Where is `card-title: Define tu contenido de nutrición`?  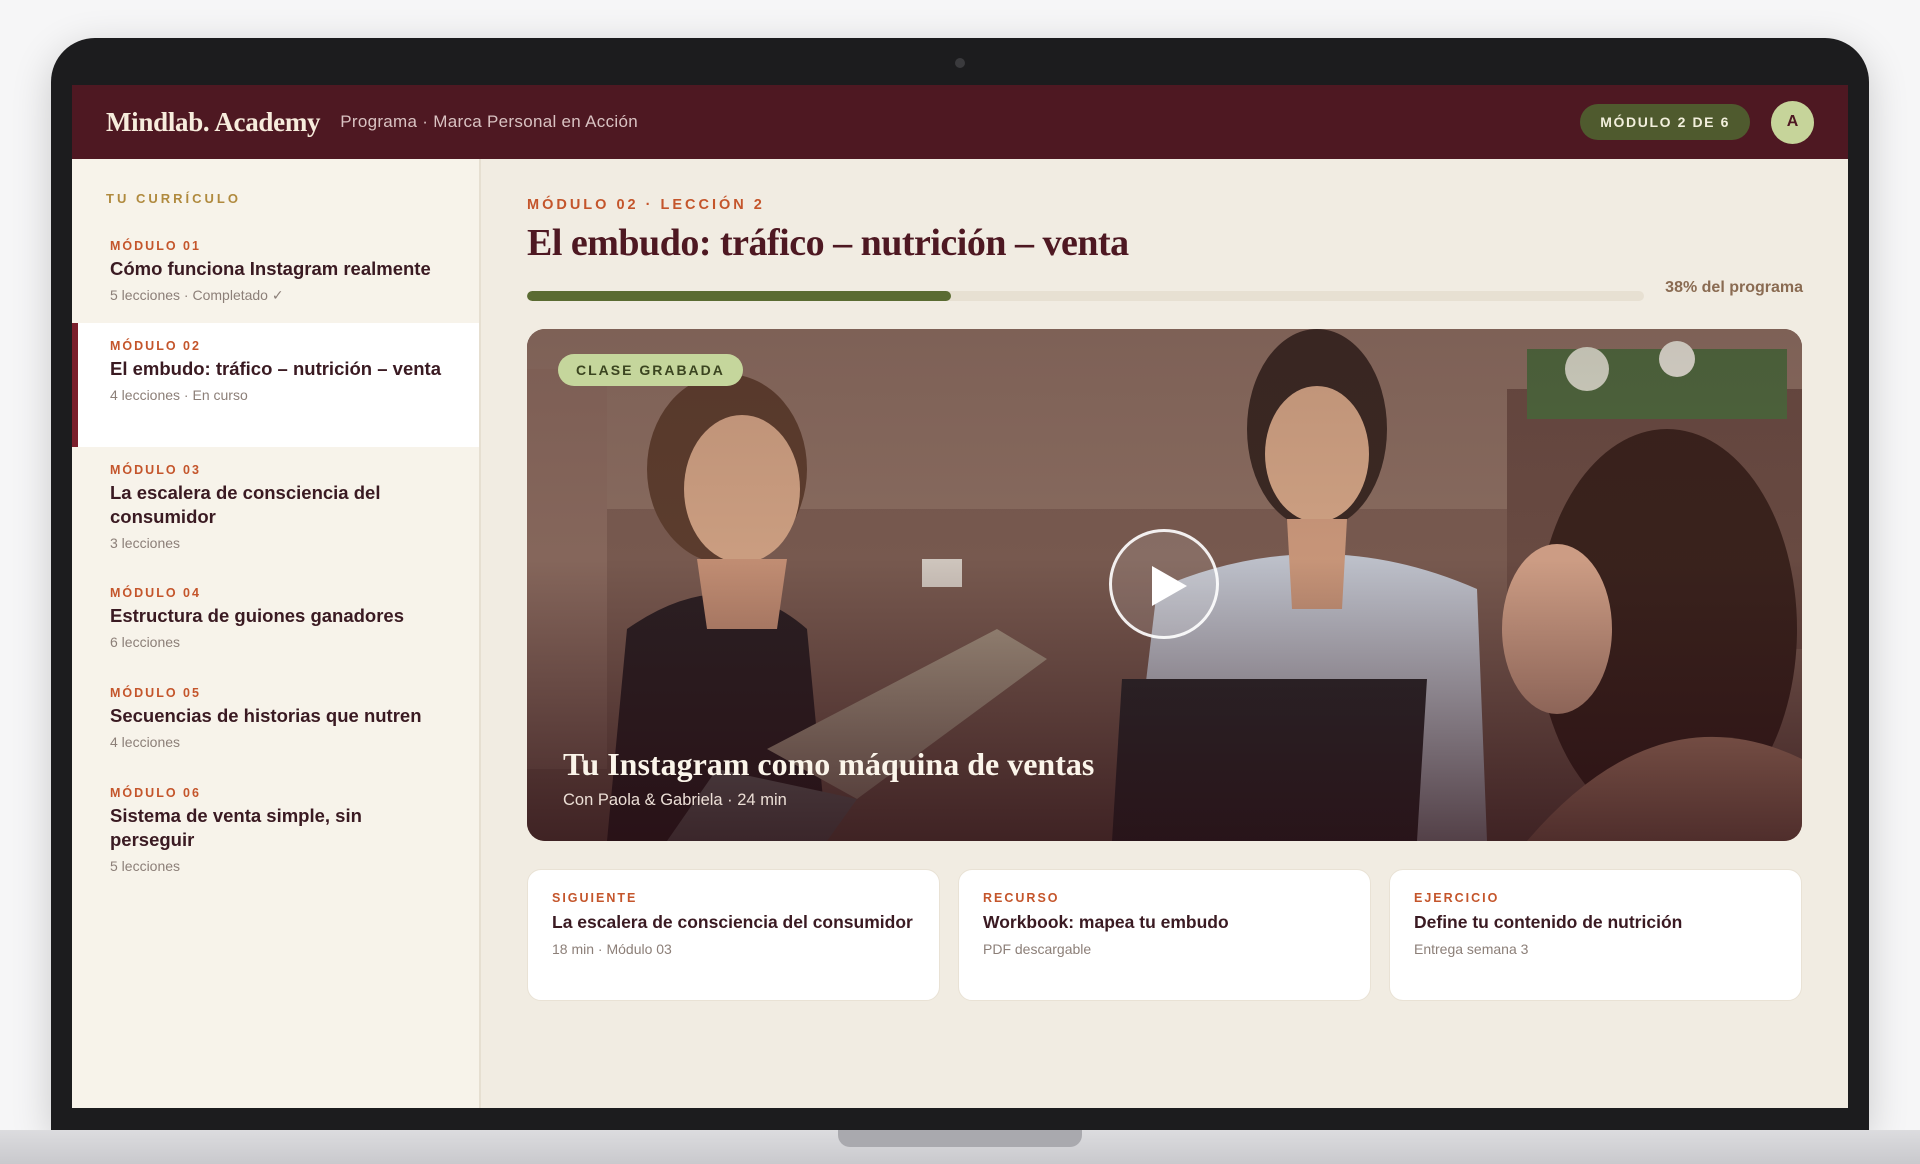
card-title: Define tu contenido de nutrición is located at coordinates (1548, 922).